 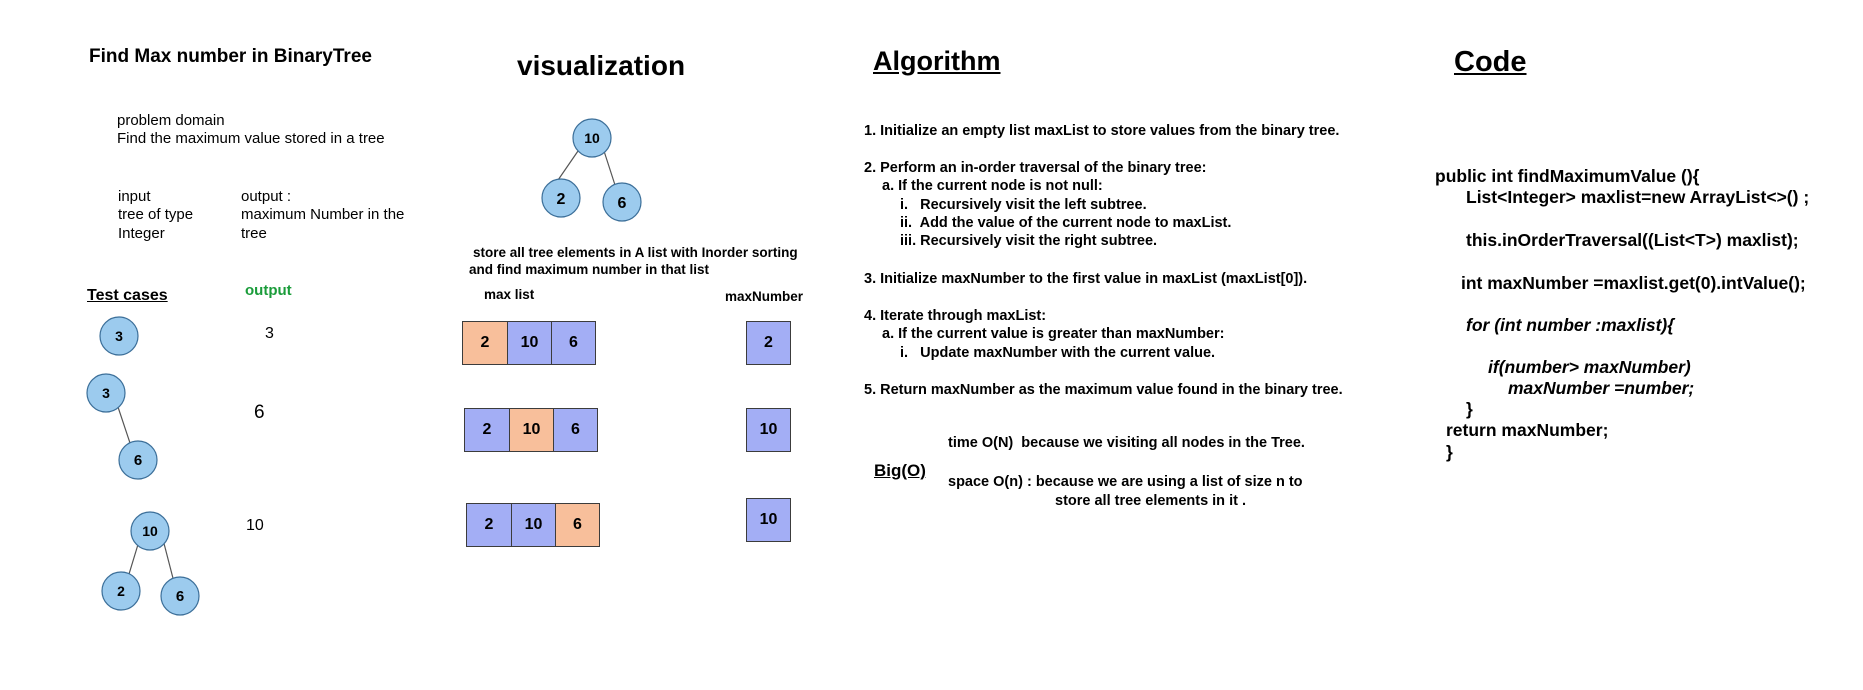 I want to click on max-number-cell: 2, so click(x=768, y=343).